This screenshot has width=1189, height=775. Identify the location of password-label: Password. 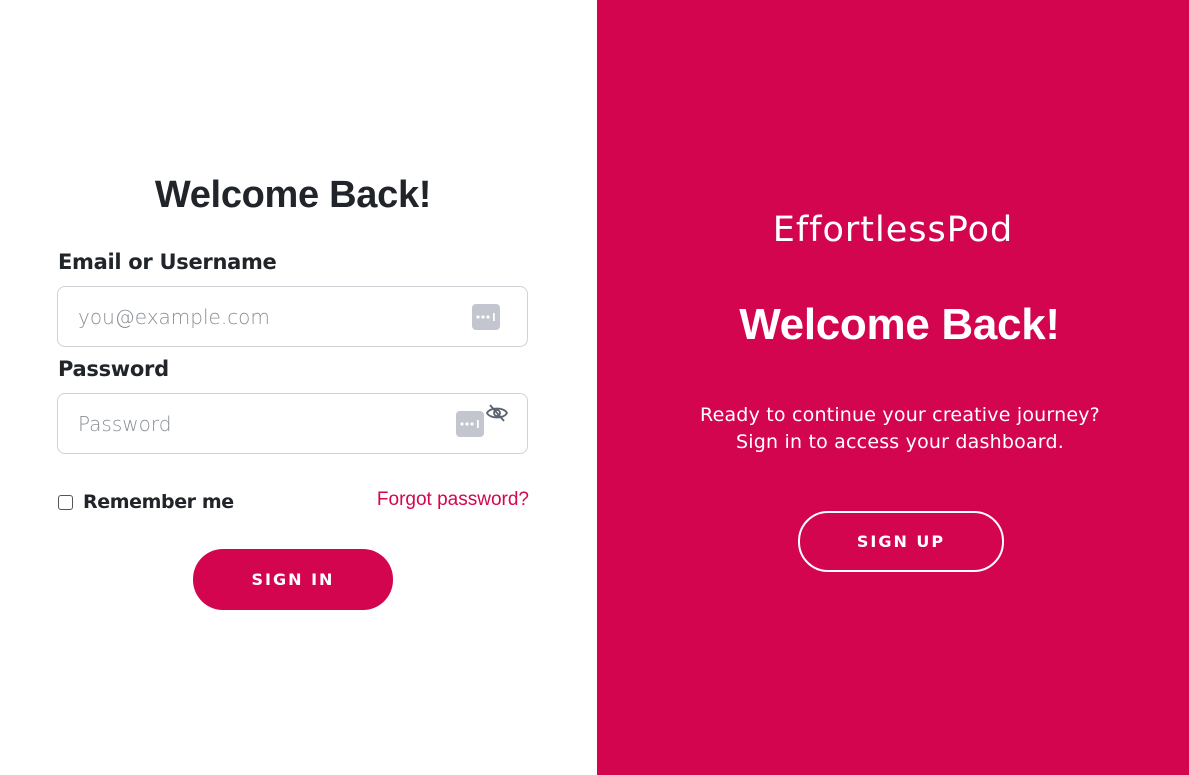
(113, 369).